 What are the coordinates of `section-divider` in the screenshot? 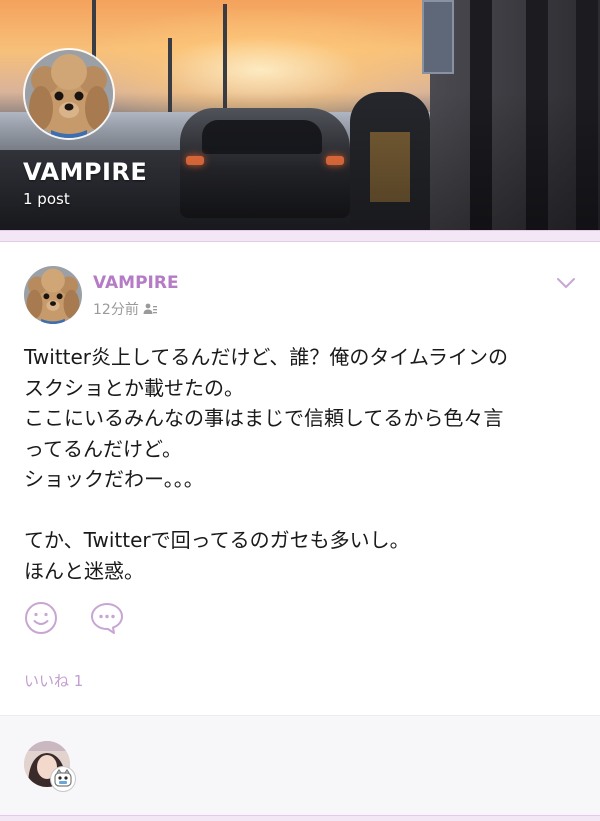 It's located at (300, 236).